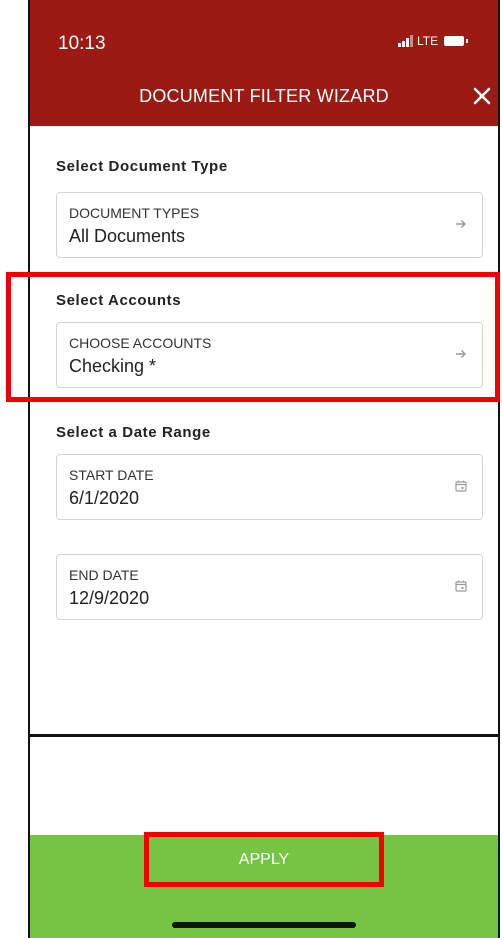  Describe the element at coordinates (104, 498) in the screenshot. I see `field-value: 6/1/2020` at that location.